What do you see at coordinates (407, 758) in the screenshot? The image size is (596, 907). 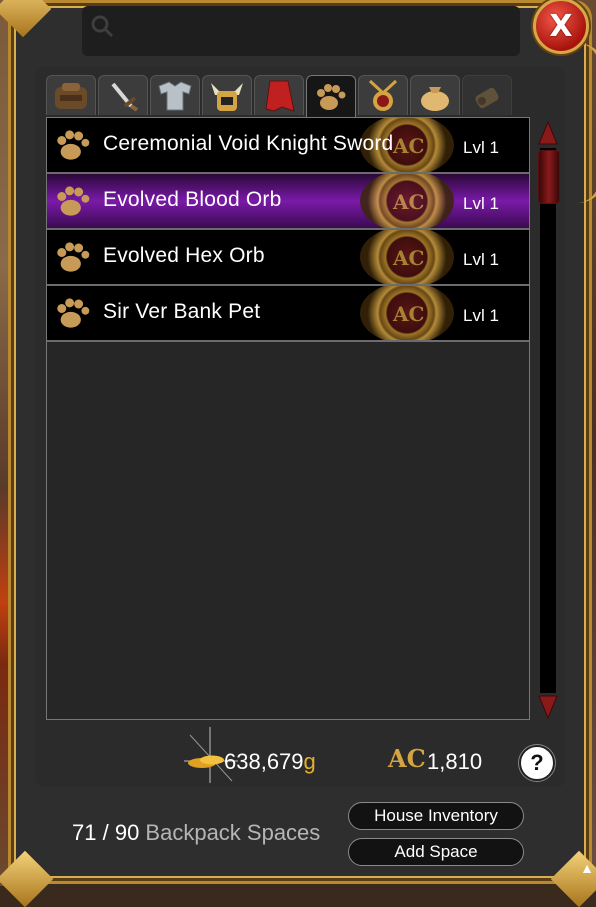 I see `ac-icon: AC` at bounding box center [407, 758].